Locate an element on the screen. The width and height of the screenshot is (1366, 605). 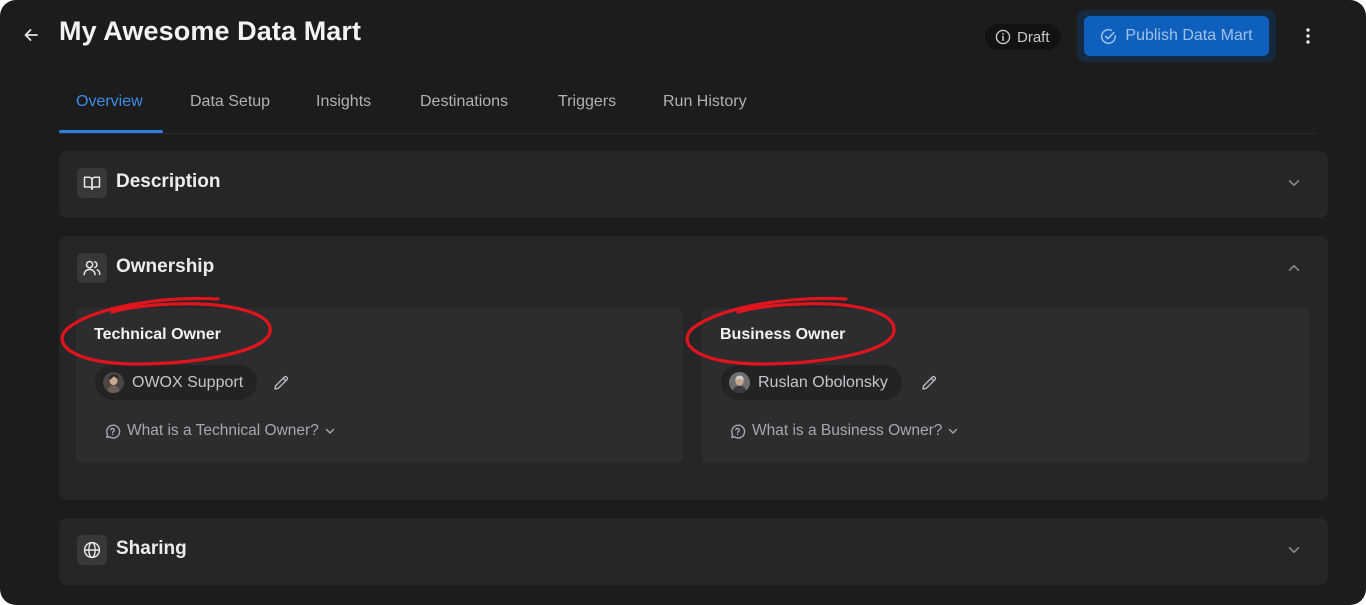
description-header: Description is located at coordinates (693, 183).